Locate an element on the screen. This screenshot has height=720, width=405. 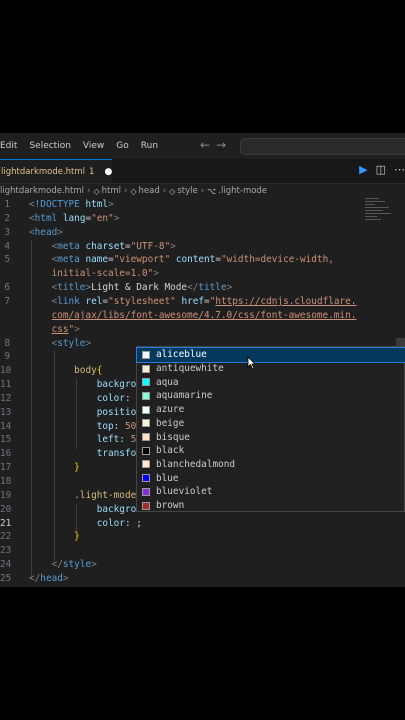
suggestion-item: black is located at coordinates (271, 451).